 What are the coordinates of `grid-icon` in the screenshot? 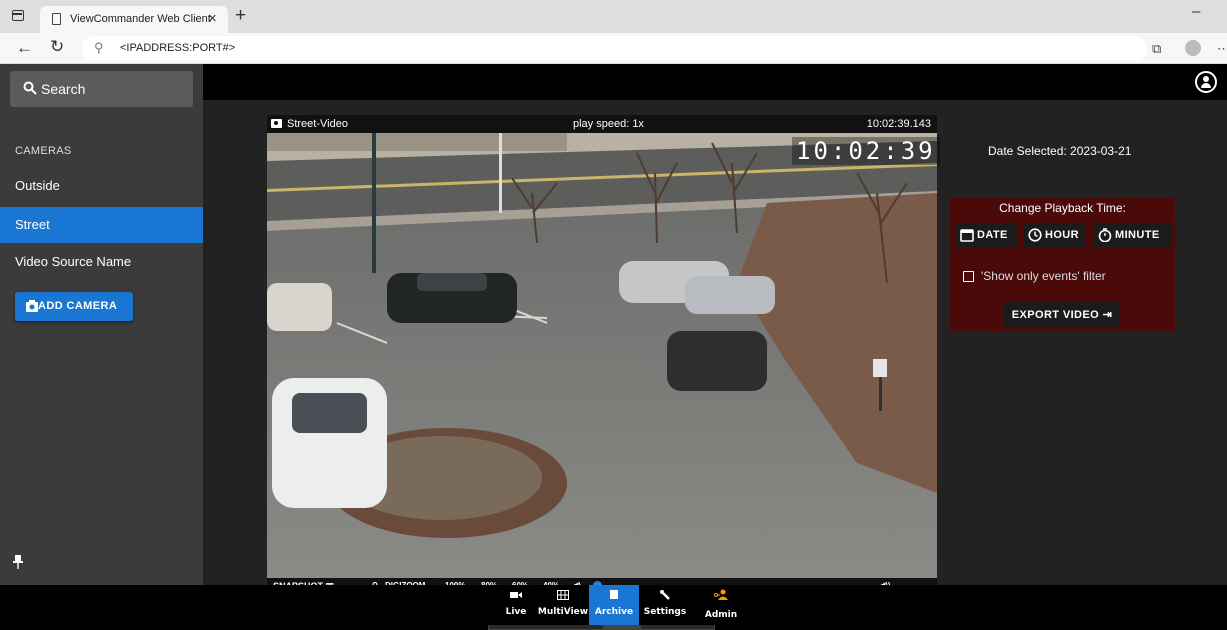 It's located at (563, 595).